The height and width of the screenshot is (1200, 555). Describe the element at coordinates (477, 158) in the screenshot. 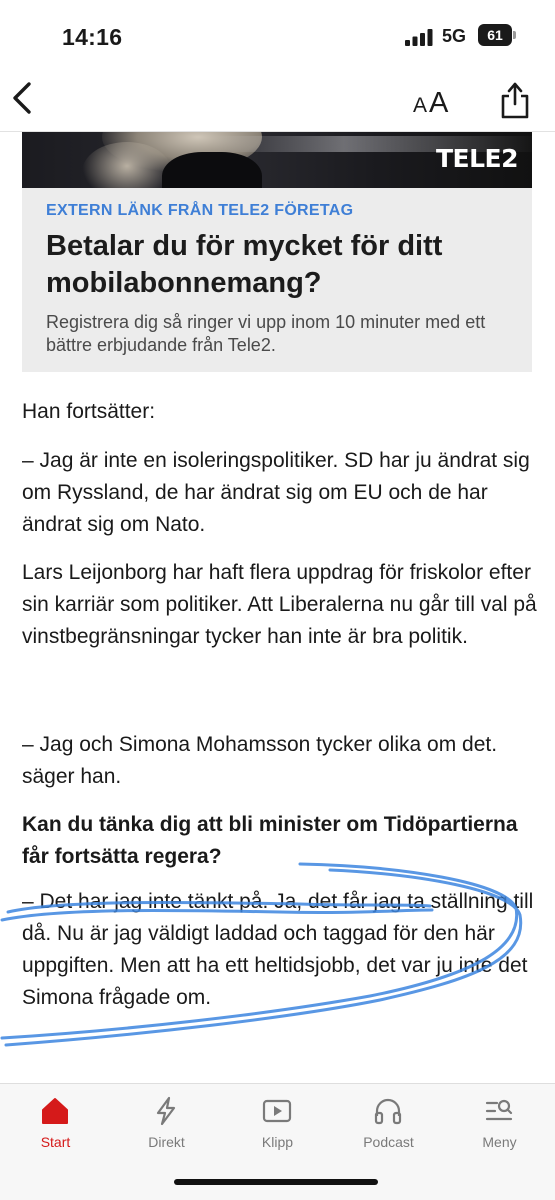

I see `tele2-logo: TELE2` at that location.